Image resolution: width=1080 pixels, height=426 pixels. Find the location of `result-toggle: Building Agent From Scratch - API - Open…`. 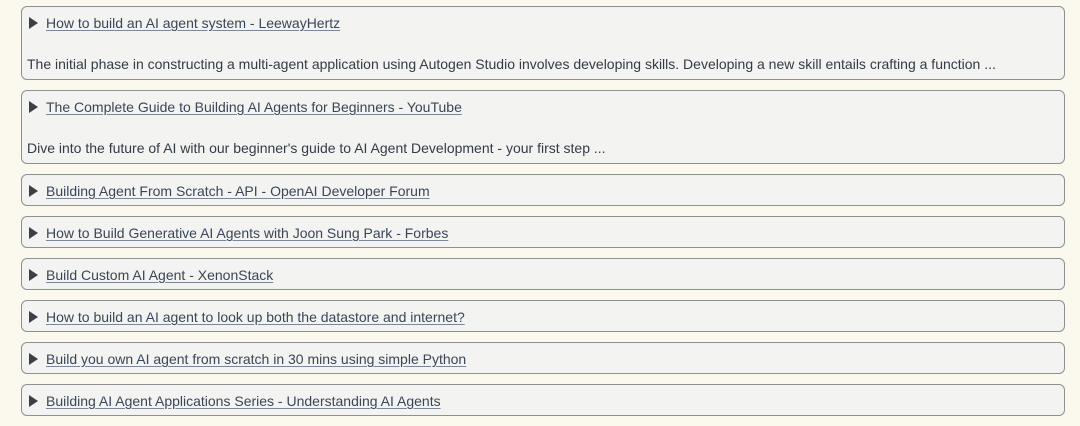

result-toggle: Building Agent From Scratch - API - Open… is located at coordinates (229, 191).